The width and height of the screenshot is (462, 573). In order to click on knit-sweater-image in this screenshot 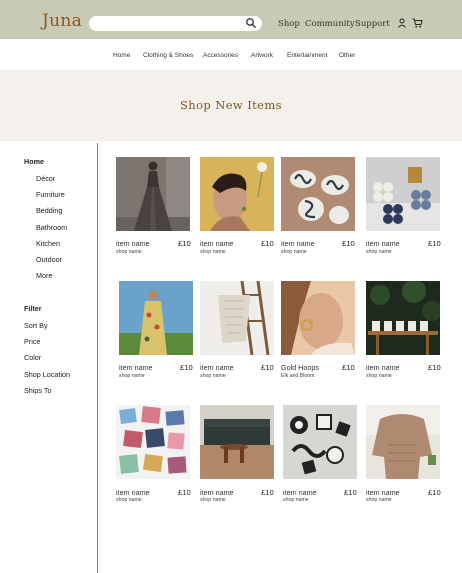, I will do `click(403, 442)`.